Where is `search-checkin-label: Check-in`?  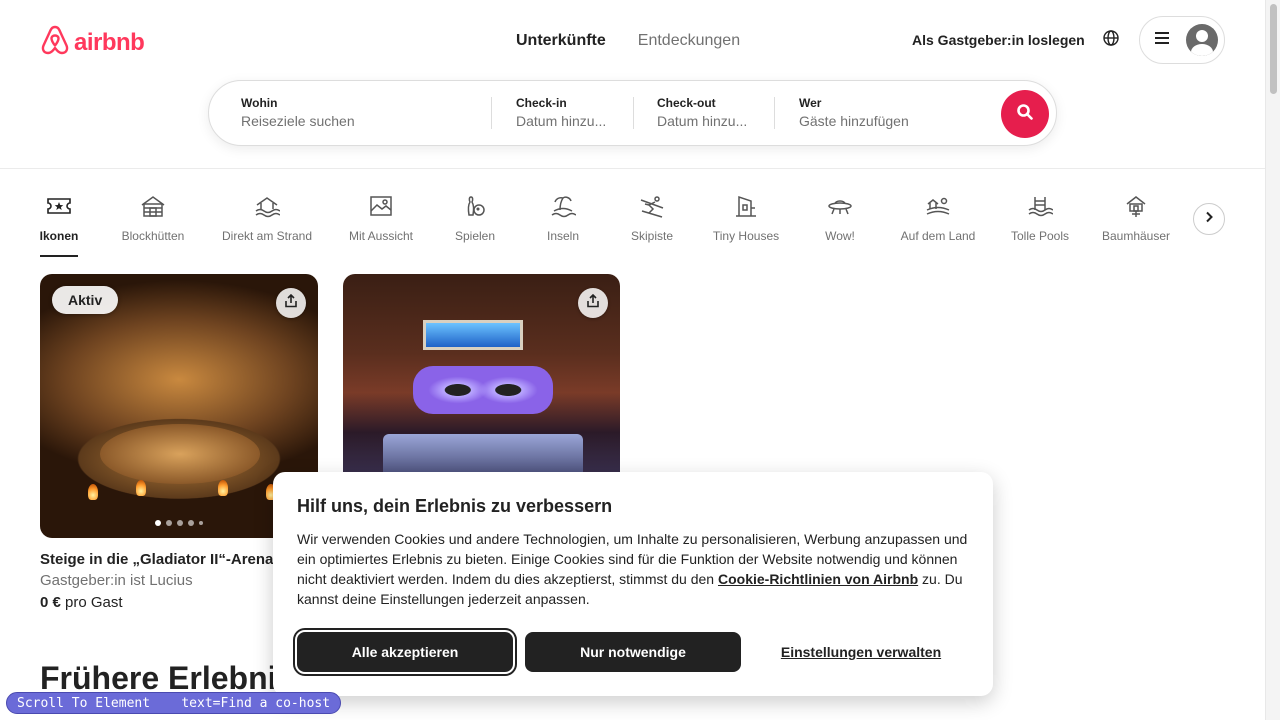 search-checkin-label: Check-in is located at coordinates (541, 103).